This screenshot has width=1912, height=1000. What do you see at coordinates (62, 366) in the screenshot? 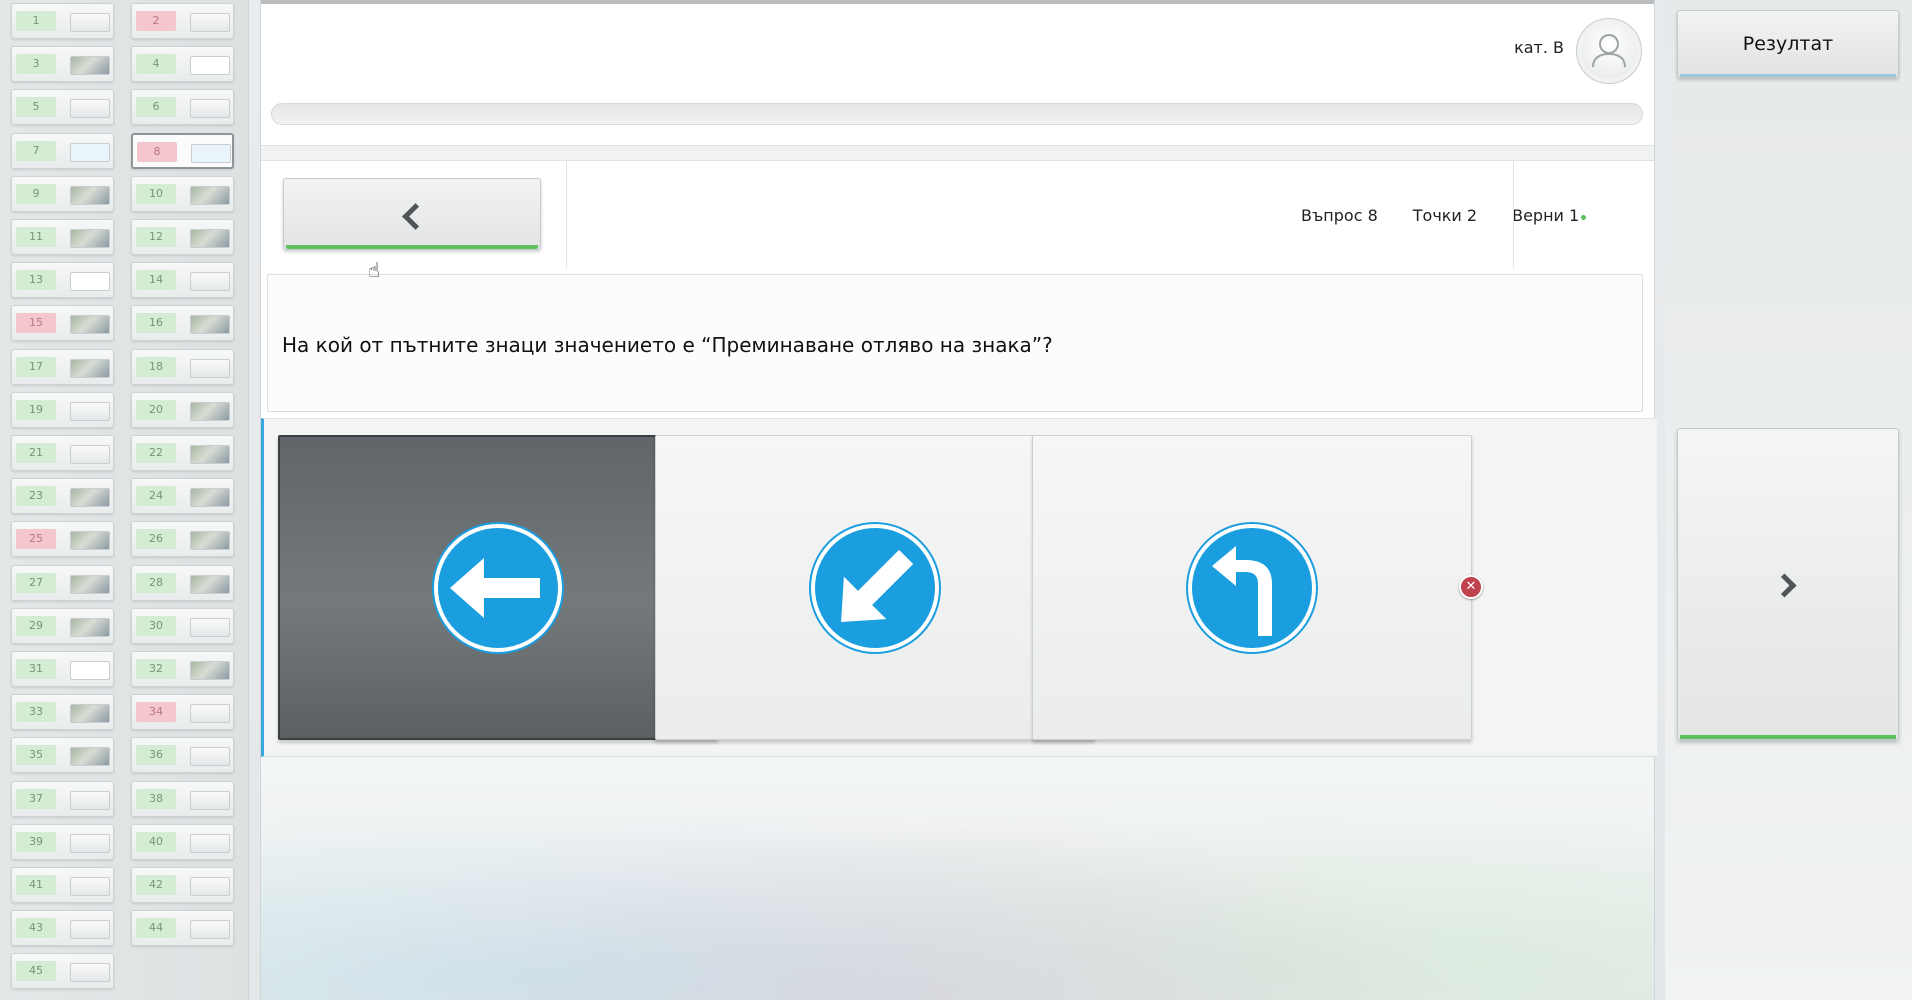
I see `question-tile-17: 17` at bounding box center [62, 366].